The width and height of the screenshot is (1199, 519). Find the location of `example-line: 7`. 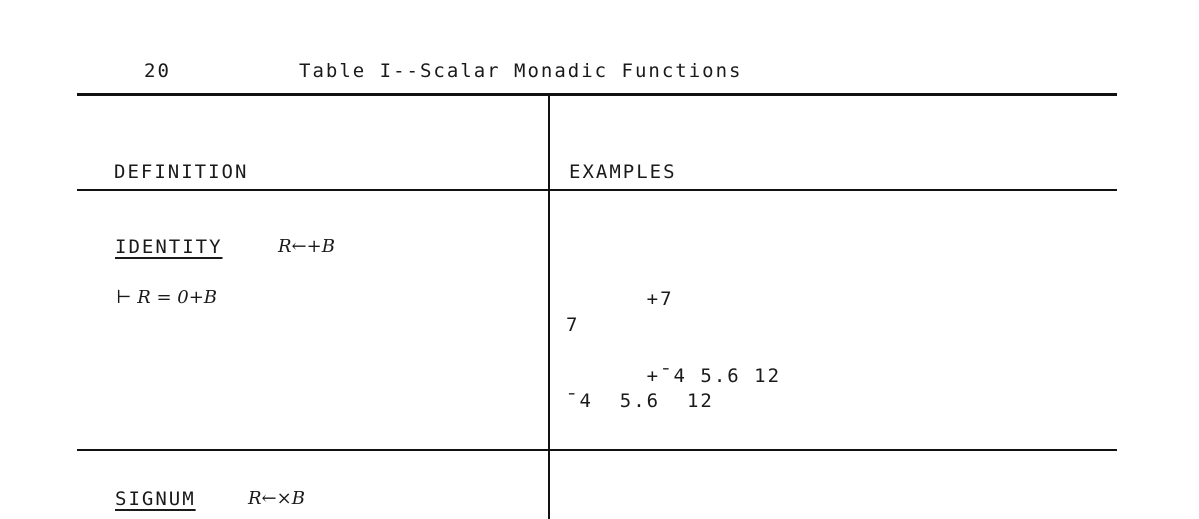

example-line: 7 is located at coordinates (573, 325).